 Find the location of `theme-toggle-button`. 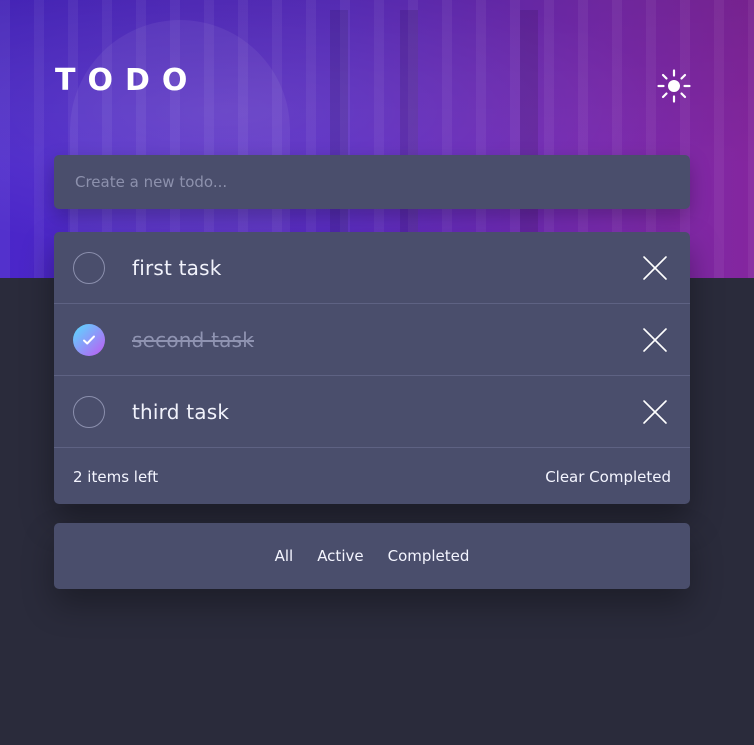

theme-toggle-button is located at coordinates (674, 86).